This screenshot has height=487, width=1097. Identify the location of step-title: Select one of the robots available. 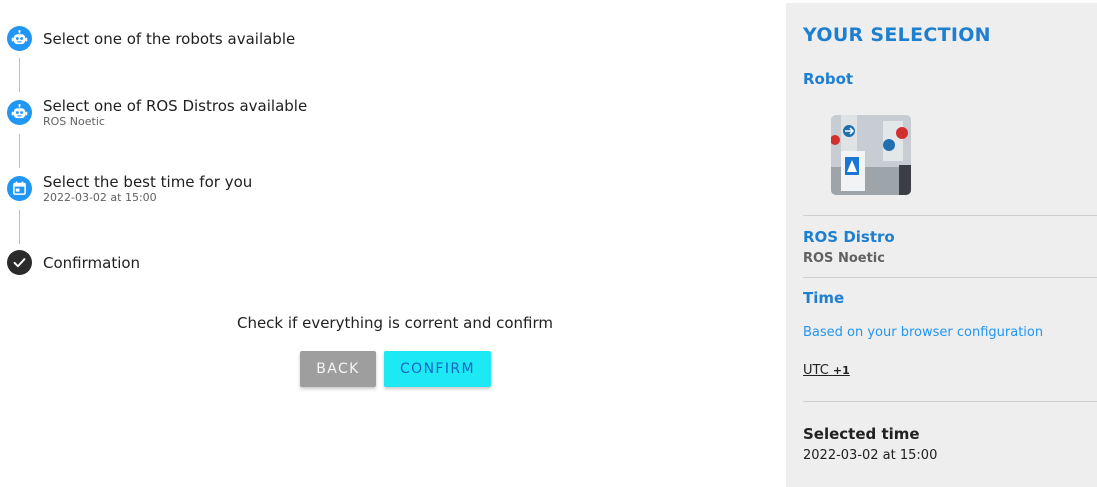
(169, 39).